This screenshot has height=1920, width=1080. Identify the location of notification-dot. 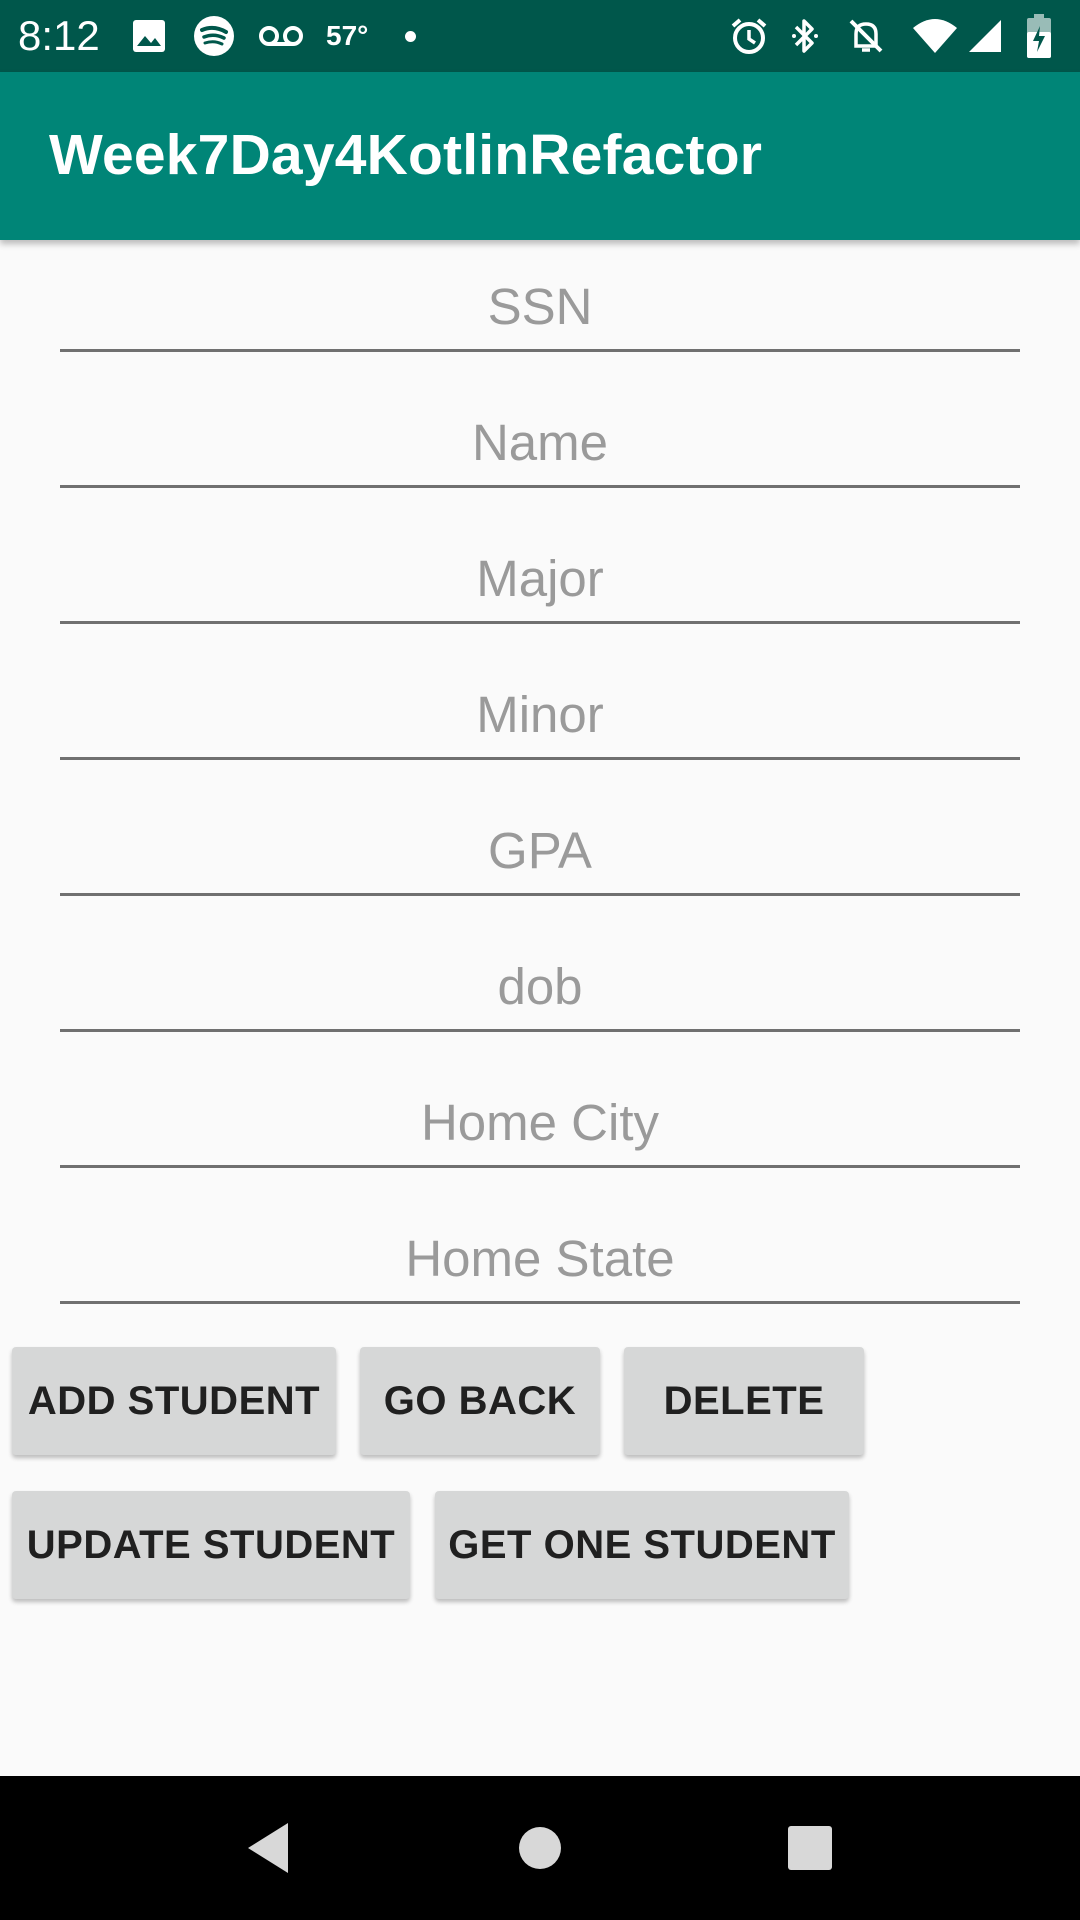
(410, 36).